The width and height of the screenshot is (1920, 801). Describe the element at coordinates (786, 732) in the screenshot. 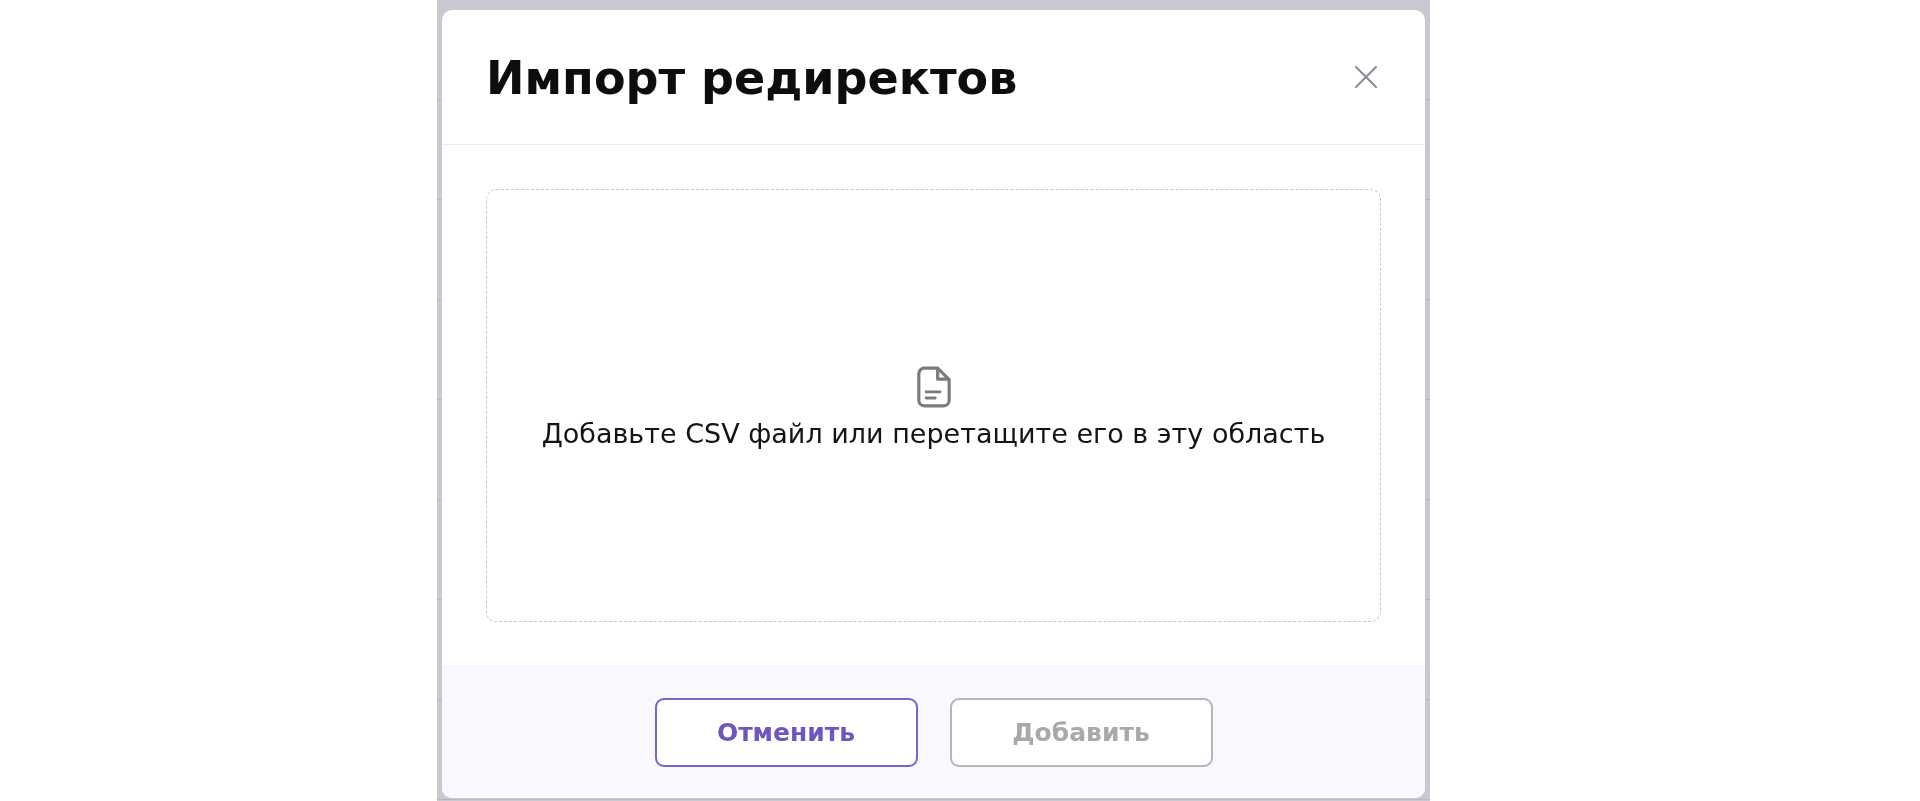

I see `dialog-button: Отменить` at that location.